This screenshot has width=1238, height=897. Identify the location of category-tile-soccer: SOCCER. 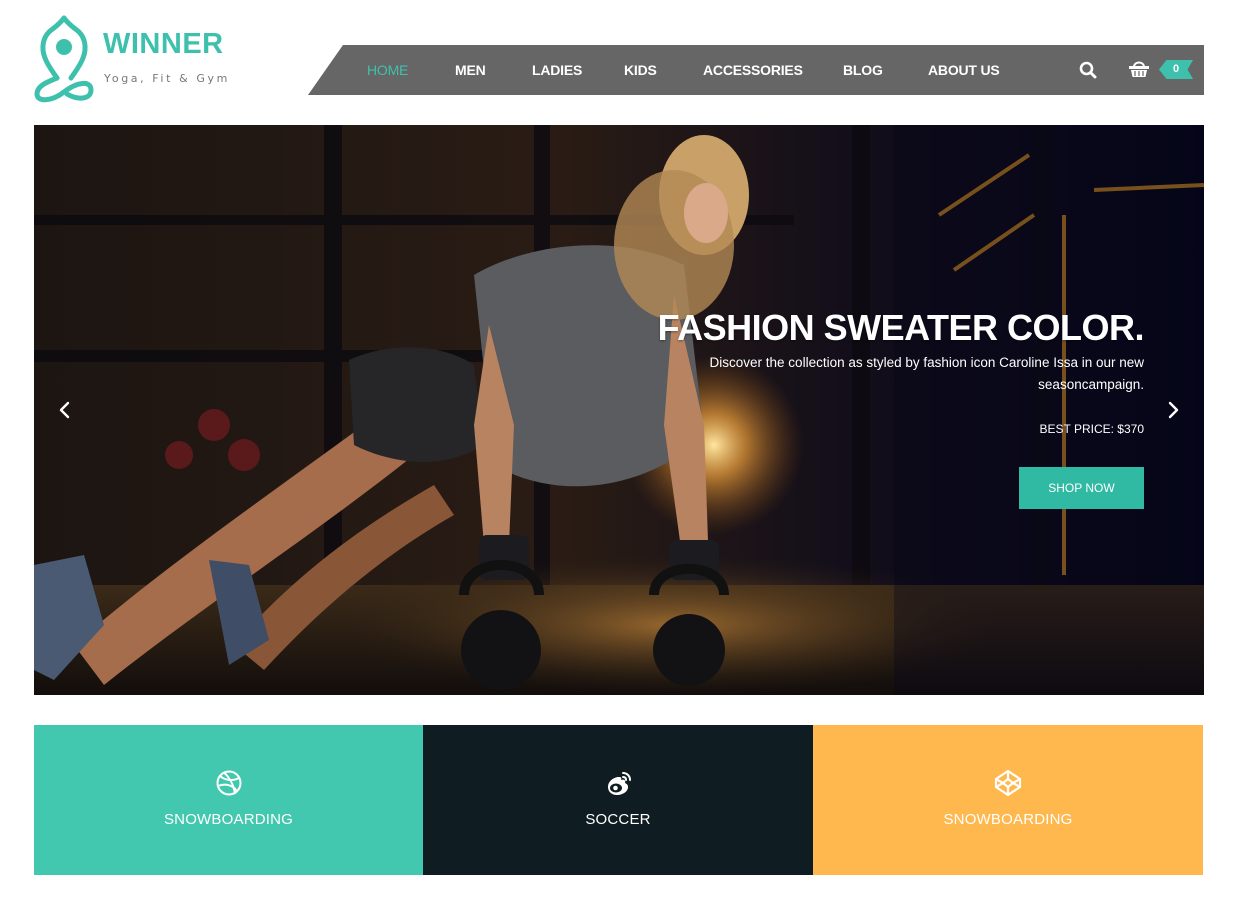
(618, 800).